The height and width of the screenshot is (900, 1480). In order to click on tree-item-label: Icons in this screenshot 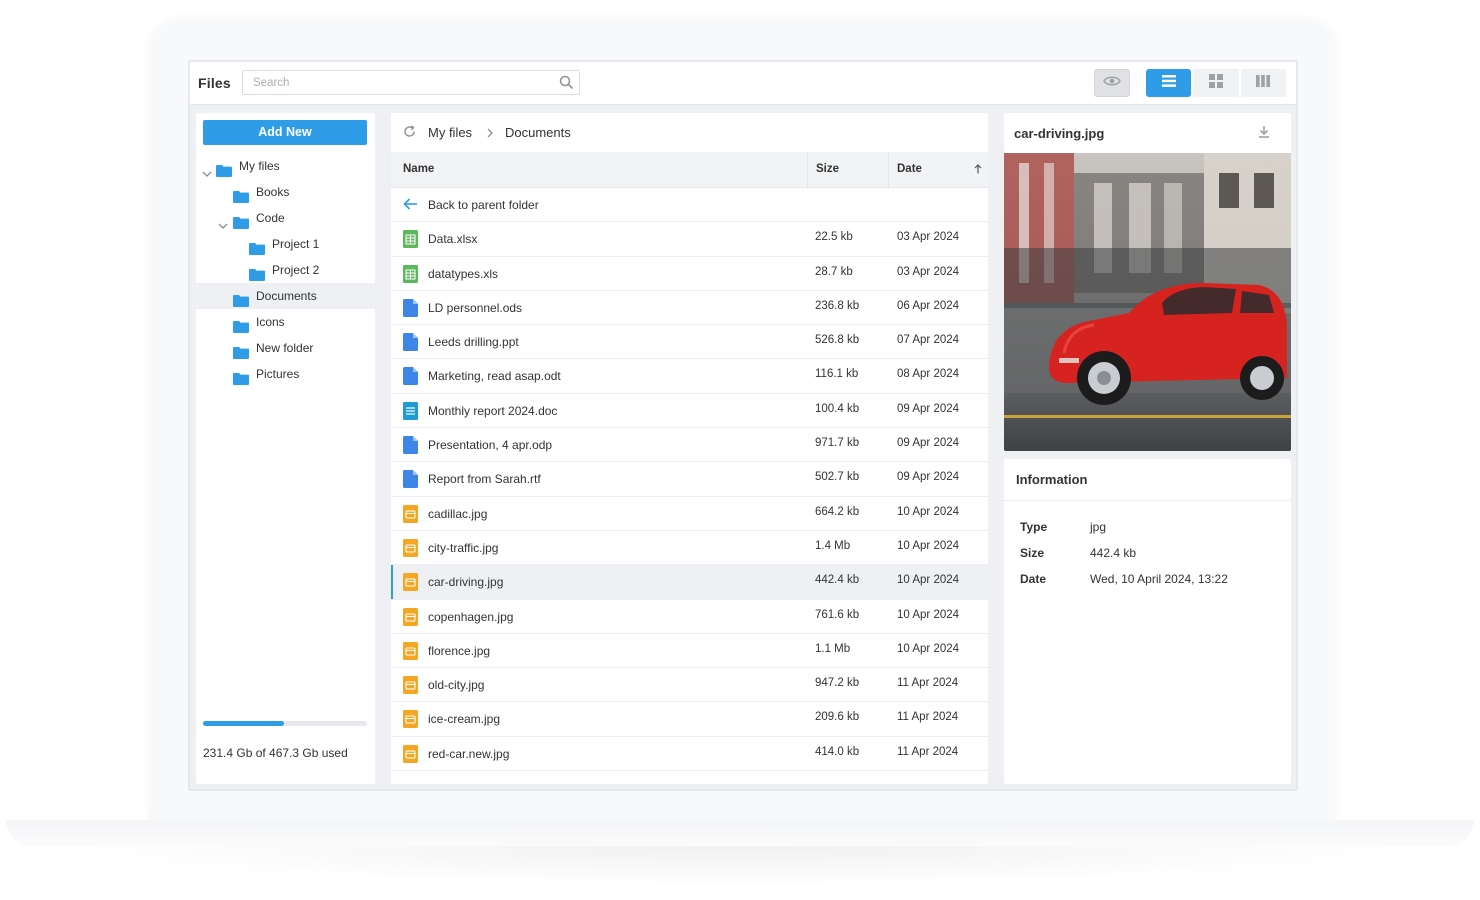, I will do `click(270, 322)`.